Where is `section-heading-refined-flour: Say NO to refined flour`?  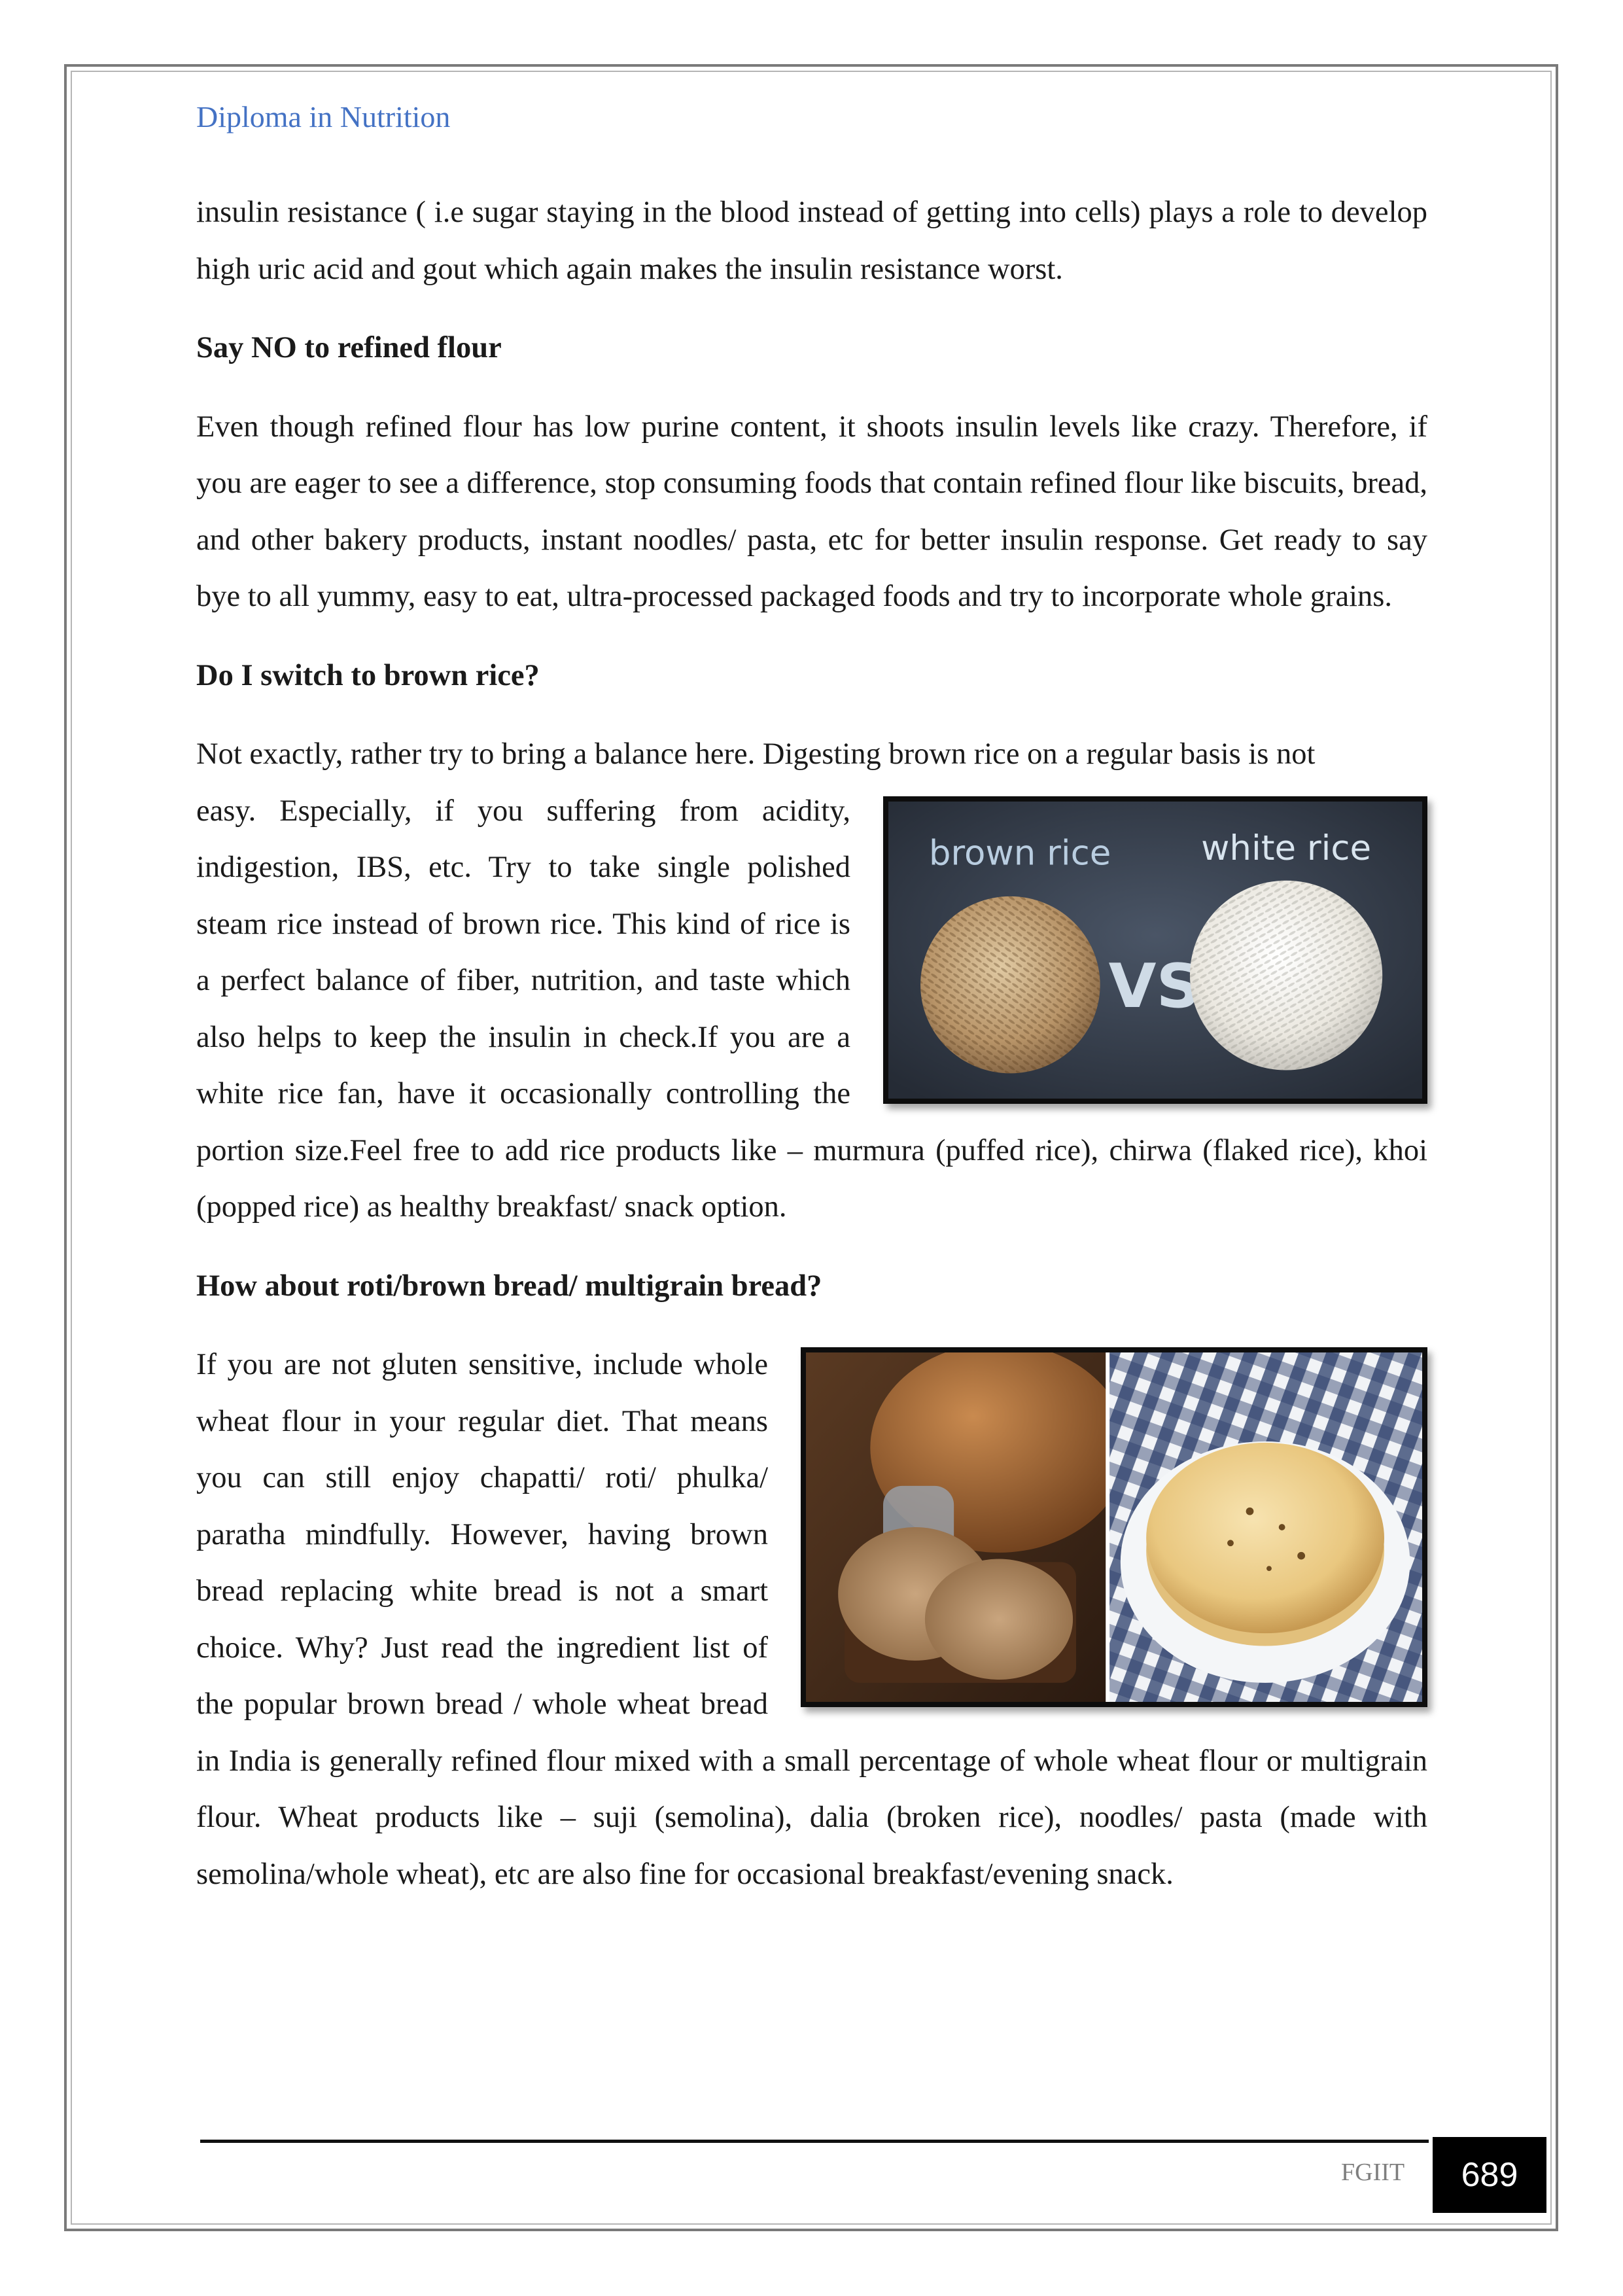
section-heading-refined-flour: Say NO to refined flour is located at coordinates (349, 347).